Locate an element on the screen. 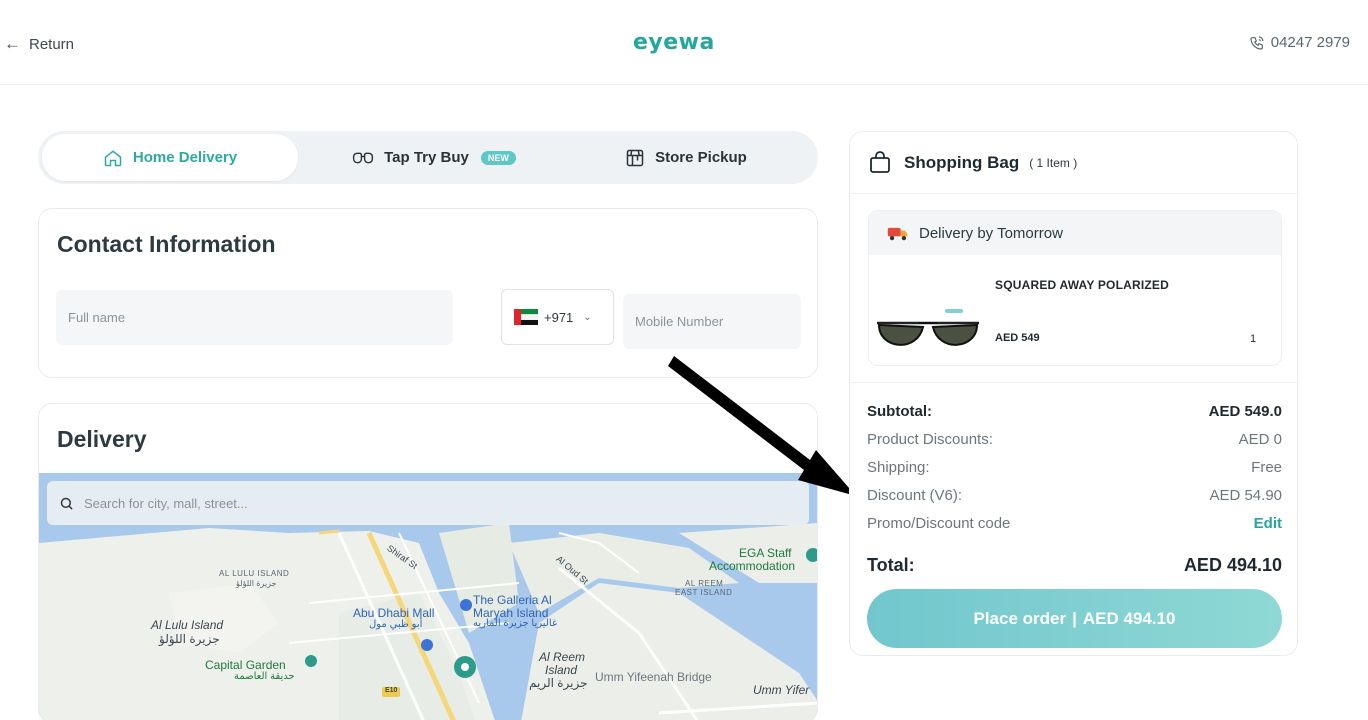 The image size is (1368, 720). map-label: أبو ظبي مول is located at coordinates (396, 624).